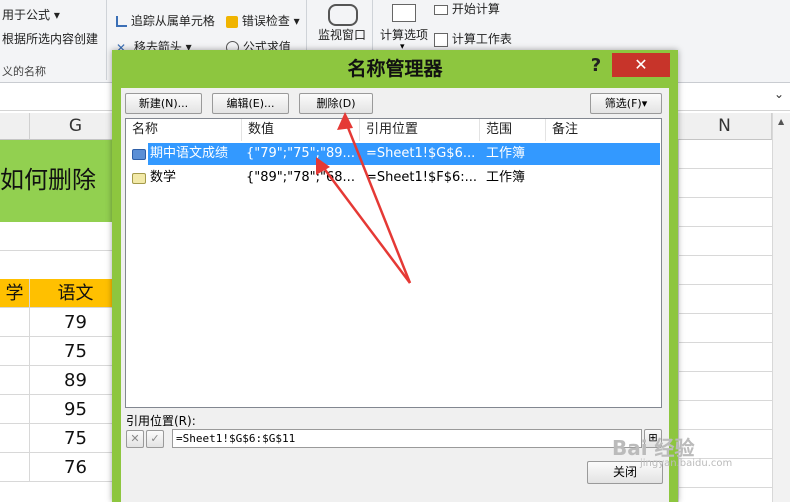  What do you see at coordinates (686, 463) in the screenshot?
I see `watermark-url: jingyan.baidu.com` at bounding box center [686, 463].